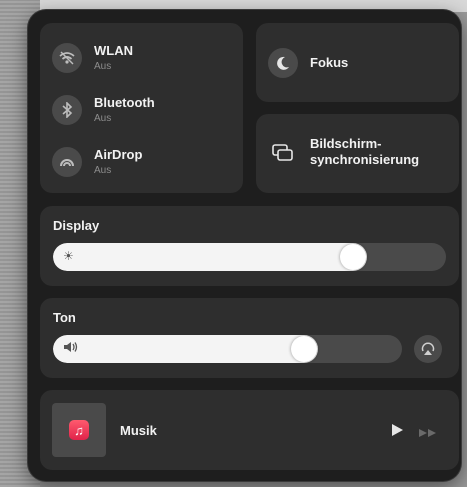  What do you see at coordinates (67, 110) in the screenshot?
I see `bluetooth-icon` at bounding box center [67, 110].